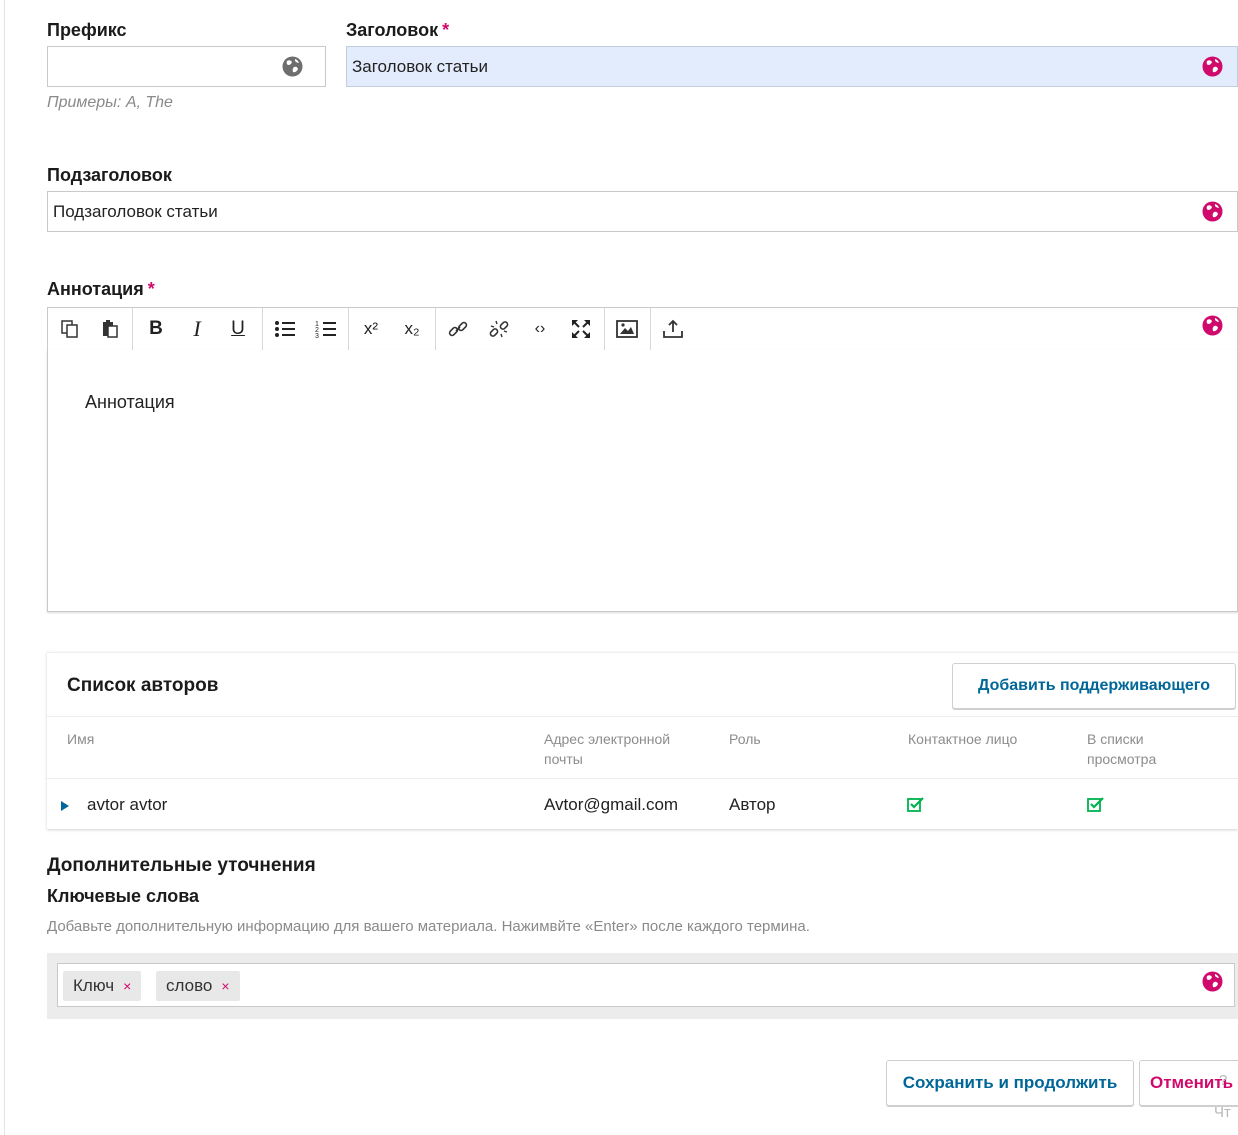 The image size is (1238, 1135). What do you see at coordinates (499, 329) in the screenshot?
I see `unlink-icon` at bounding box center [499, 329].